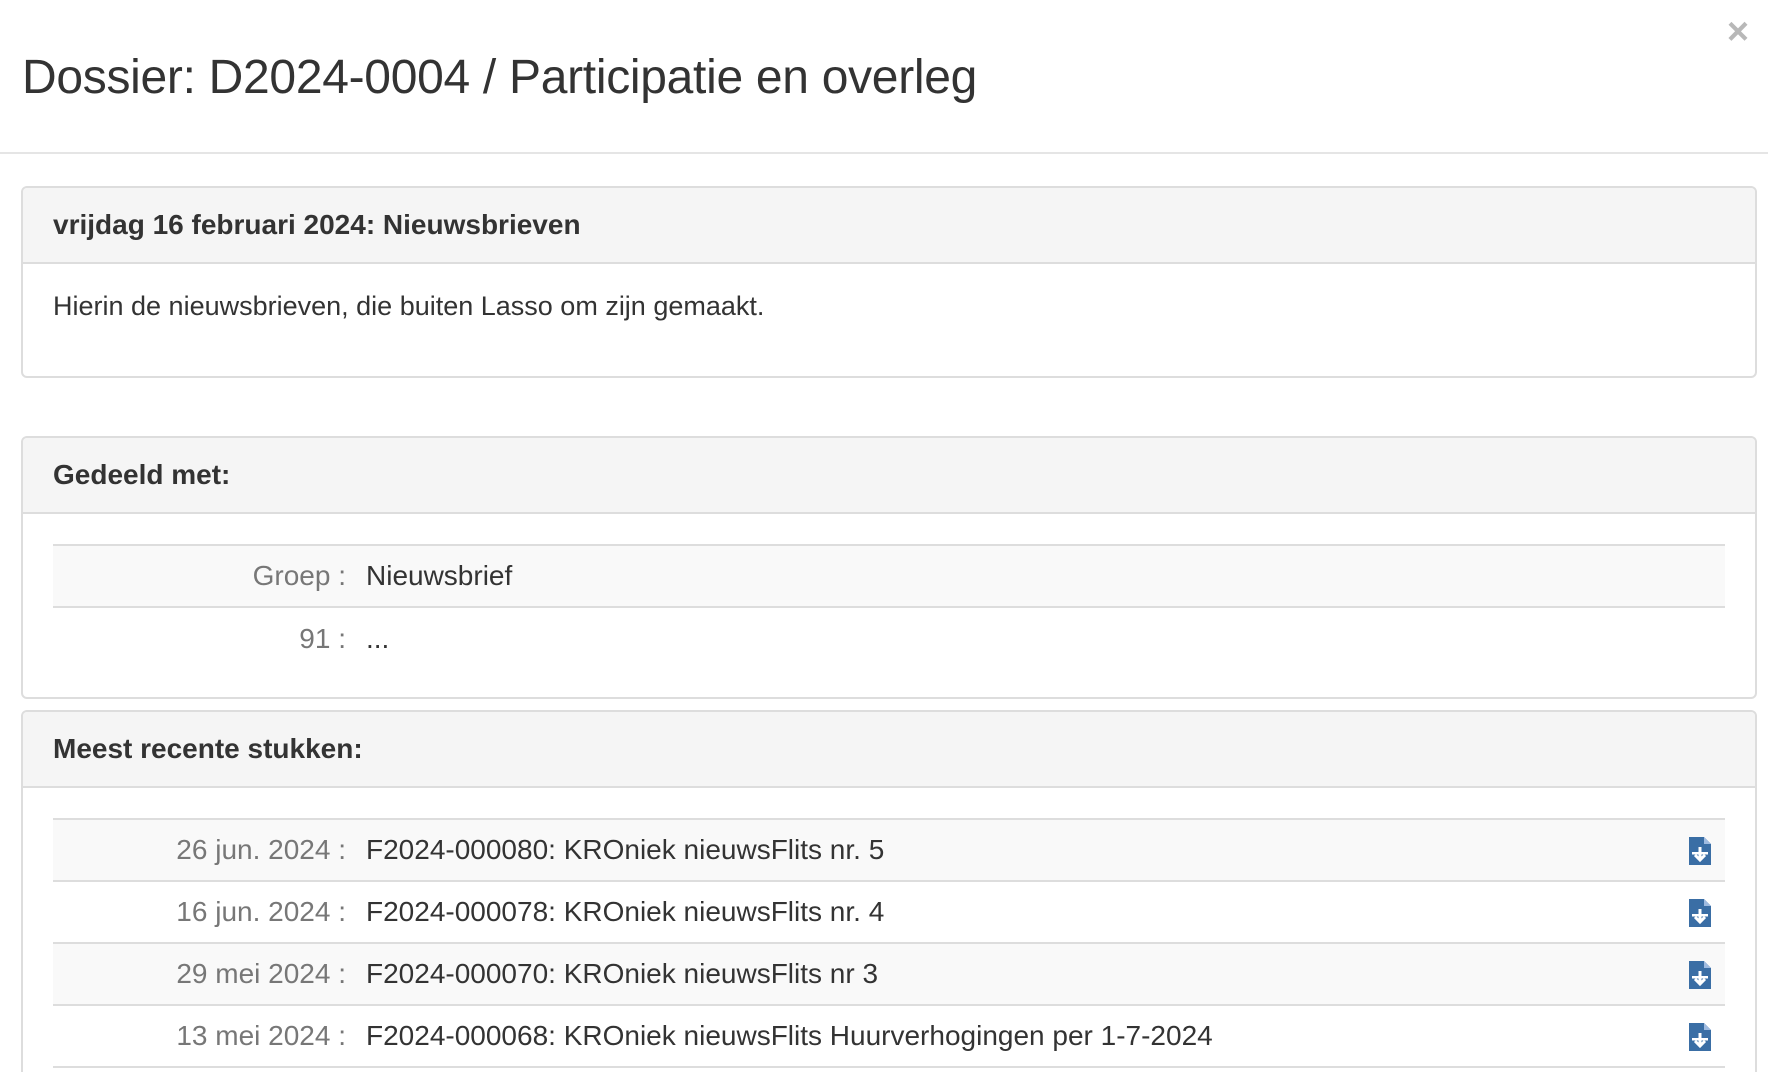 The height and width of the screenshot is (1072, 1768). I want to click on shared-panel-heading: Gedeeld met:, so click(889, 476).